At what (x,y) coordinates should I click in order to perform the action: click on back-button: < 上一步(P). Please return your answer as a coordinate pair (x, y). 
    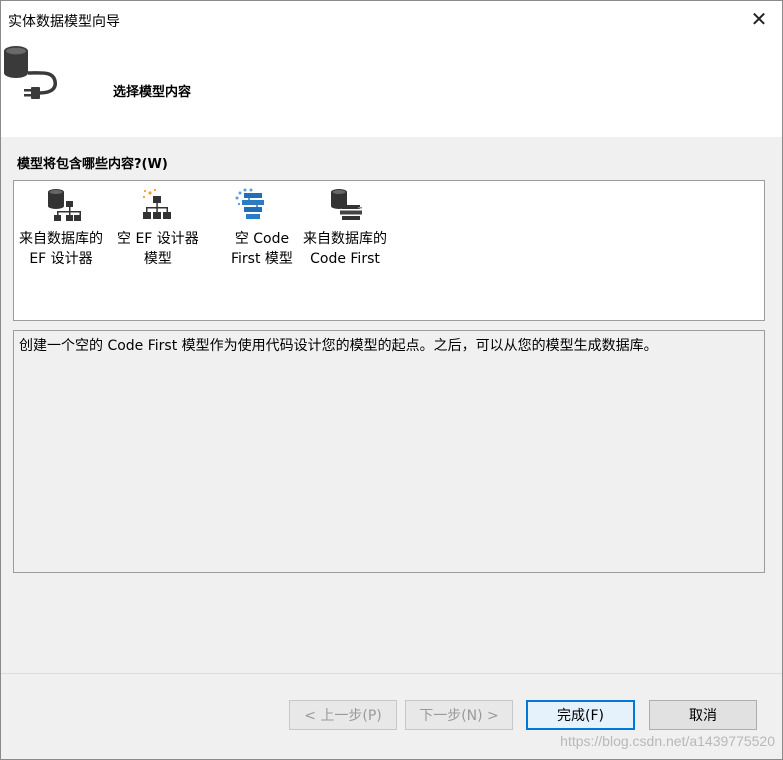
    Looking at the image, I should click on (343, 715).